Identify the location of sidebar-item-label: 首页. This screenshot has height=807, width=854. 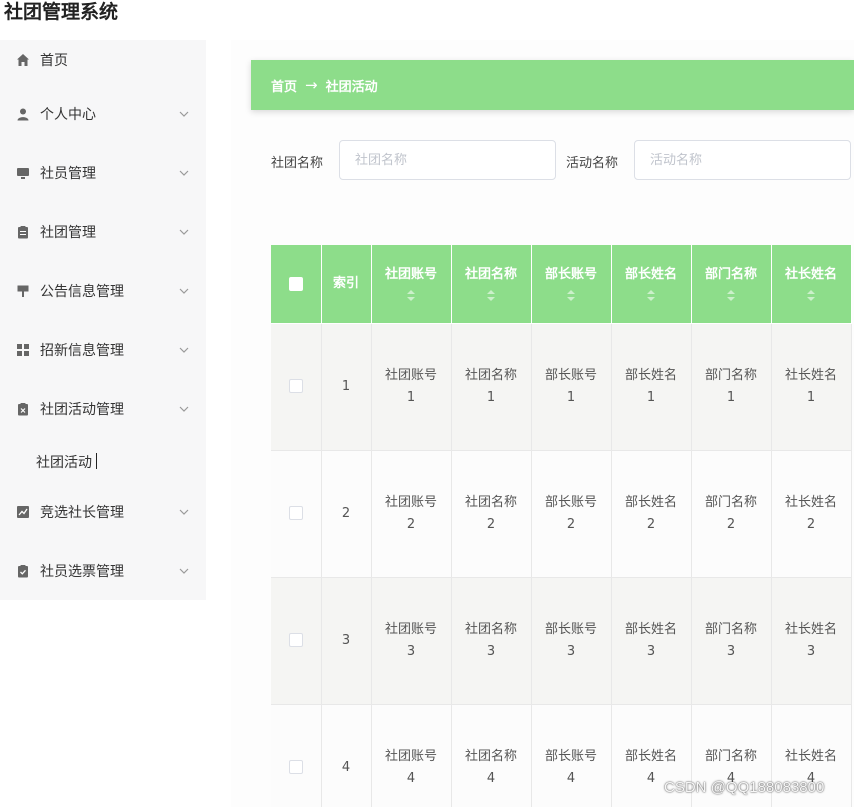
(54, 61).